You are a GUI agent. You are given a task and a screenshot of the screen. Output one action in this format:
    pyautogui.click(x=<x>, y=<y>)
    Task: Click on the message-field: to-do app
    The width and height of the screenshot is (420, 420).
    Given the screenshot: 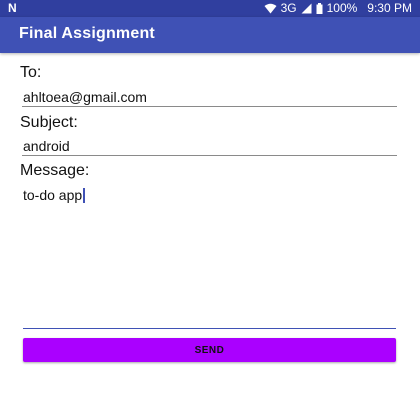 What is the action you would take?
    pyautogui.click(x=54, y=195)
    